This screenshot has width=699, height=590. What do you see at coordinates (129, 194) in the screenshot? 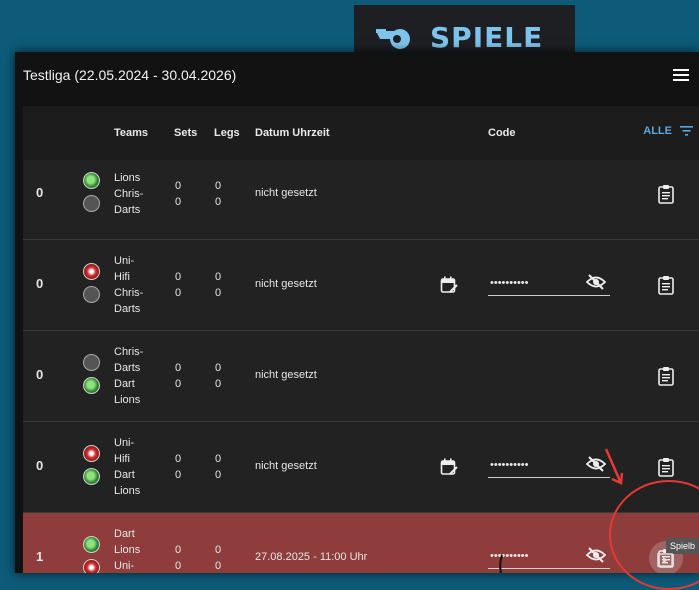
I see `team-names: Lions Chris- Darts` at bounding box center [129, 194].